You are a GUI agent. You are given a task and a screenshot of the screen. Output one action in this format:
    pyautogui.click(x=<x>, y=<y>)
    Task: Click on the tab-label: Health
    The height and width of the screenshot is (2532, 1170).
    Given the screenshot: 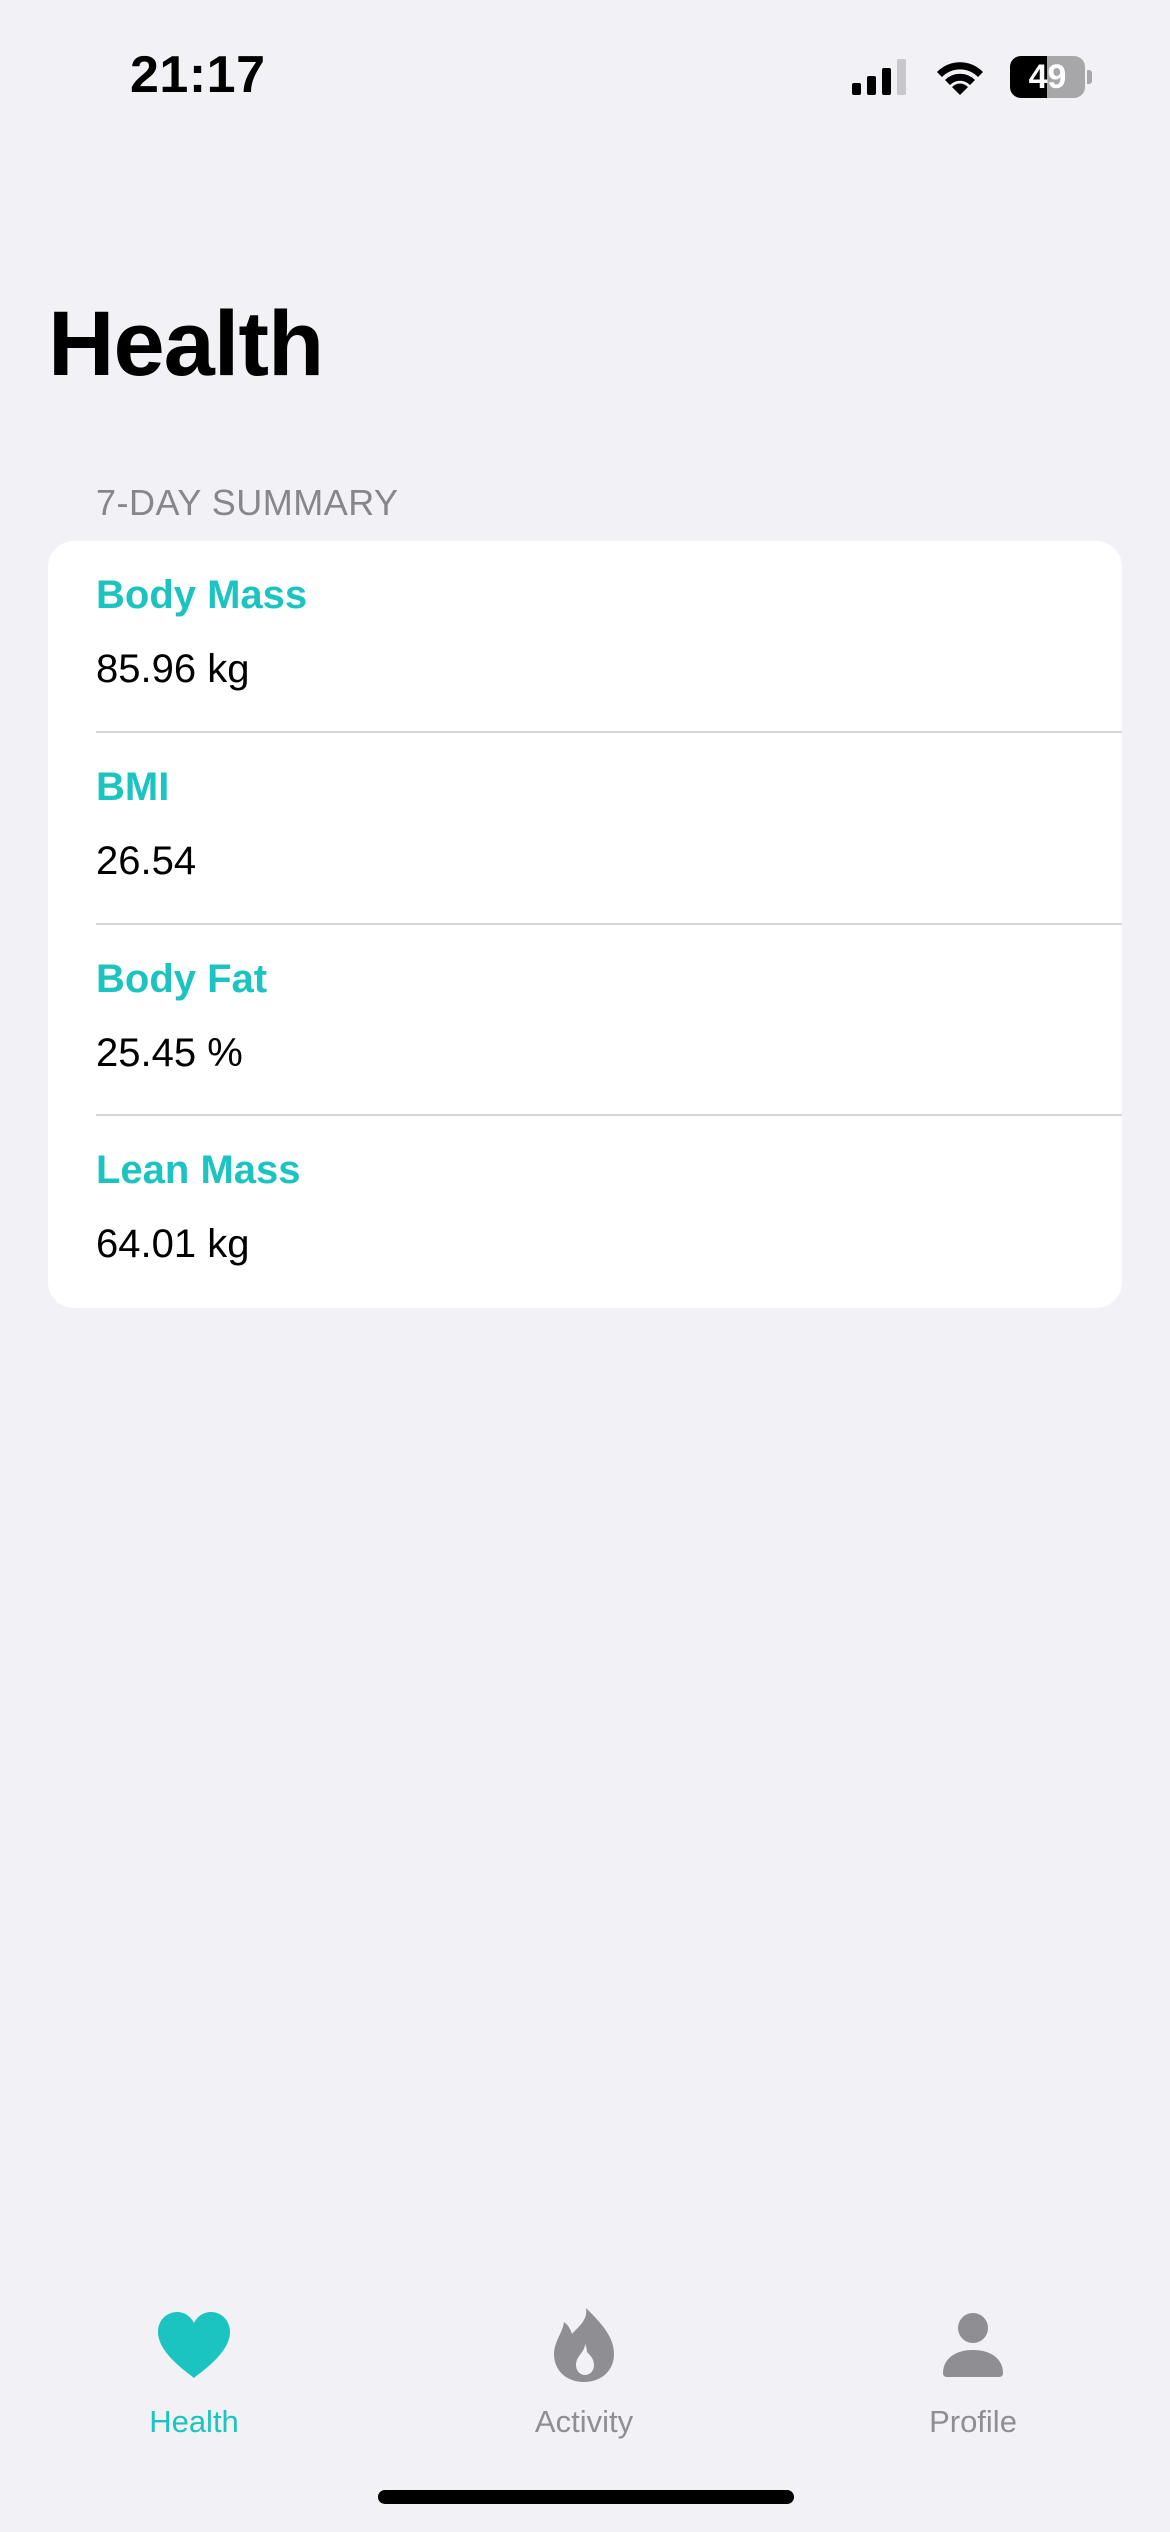 What is the action you would take?
    pyautogui.click(x=194, y=2421)
    